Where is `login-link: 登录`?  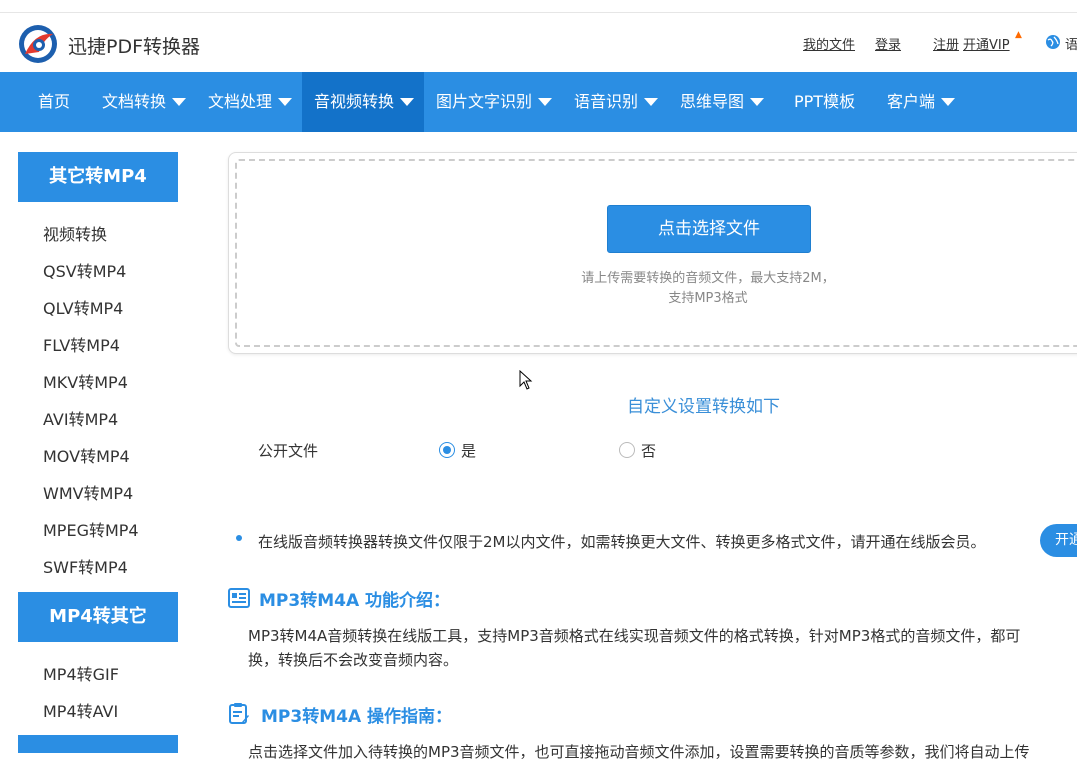
login-link: 登录 is located at coordinates (888, 43).